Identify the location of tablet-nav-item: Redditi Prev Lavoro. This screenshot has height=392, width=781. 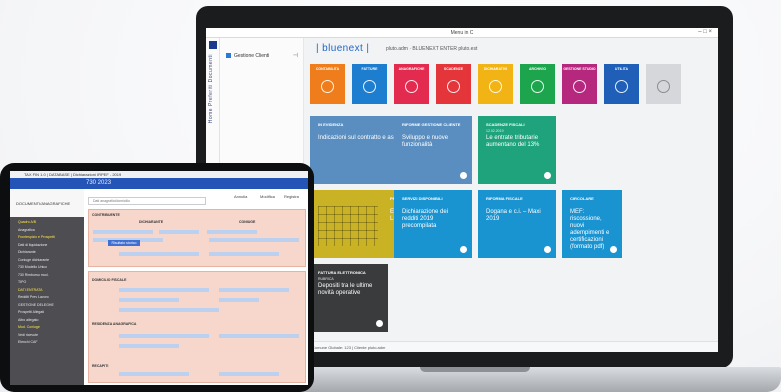
(33, 297).